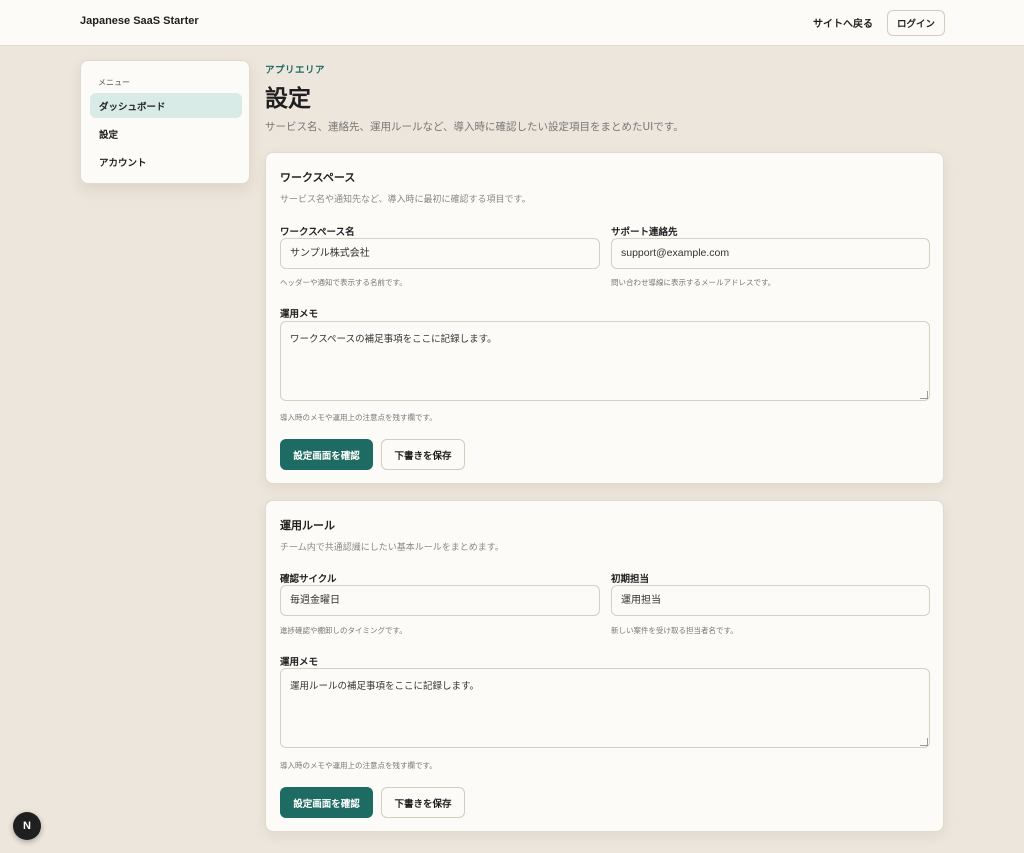 The image size is (1024, 853). I want to click on initial-owner-label: 初期担当, so click(630, 579).